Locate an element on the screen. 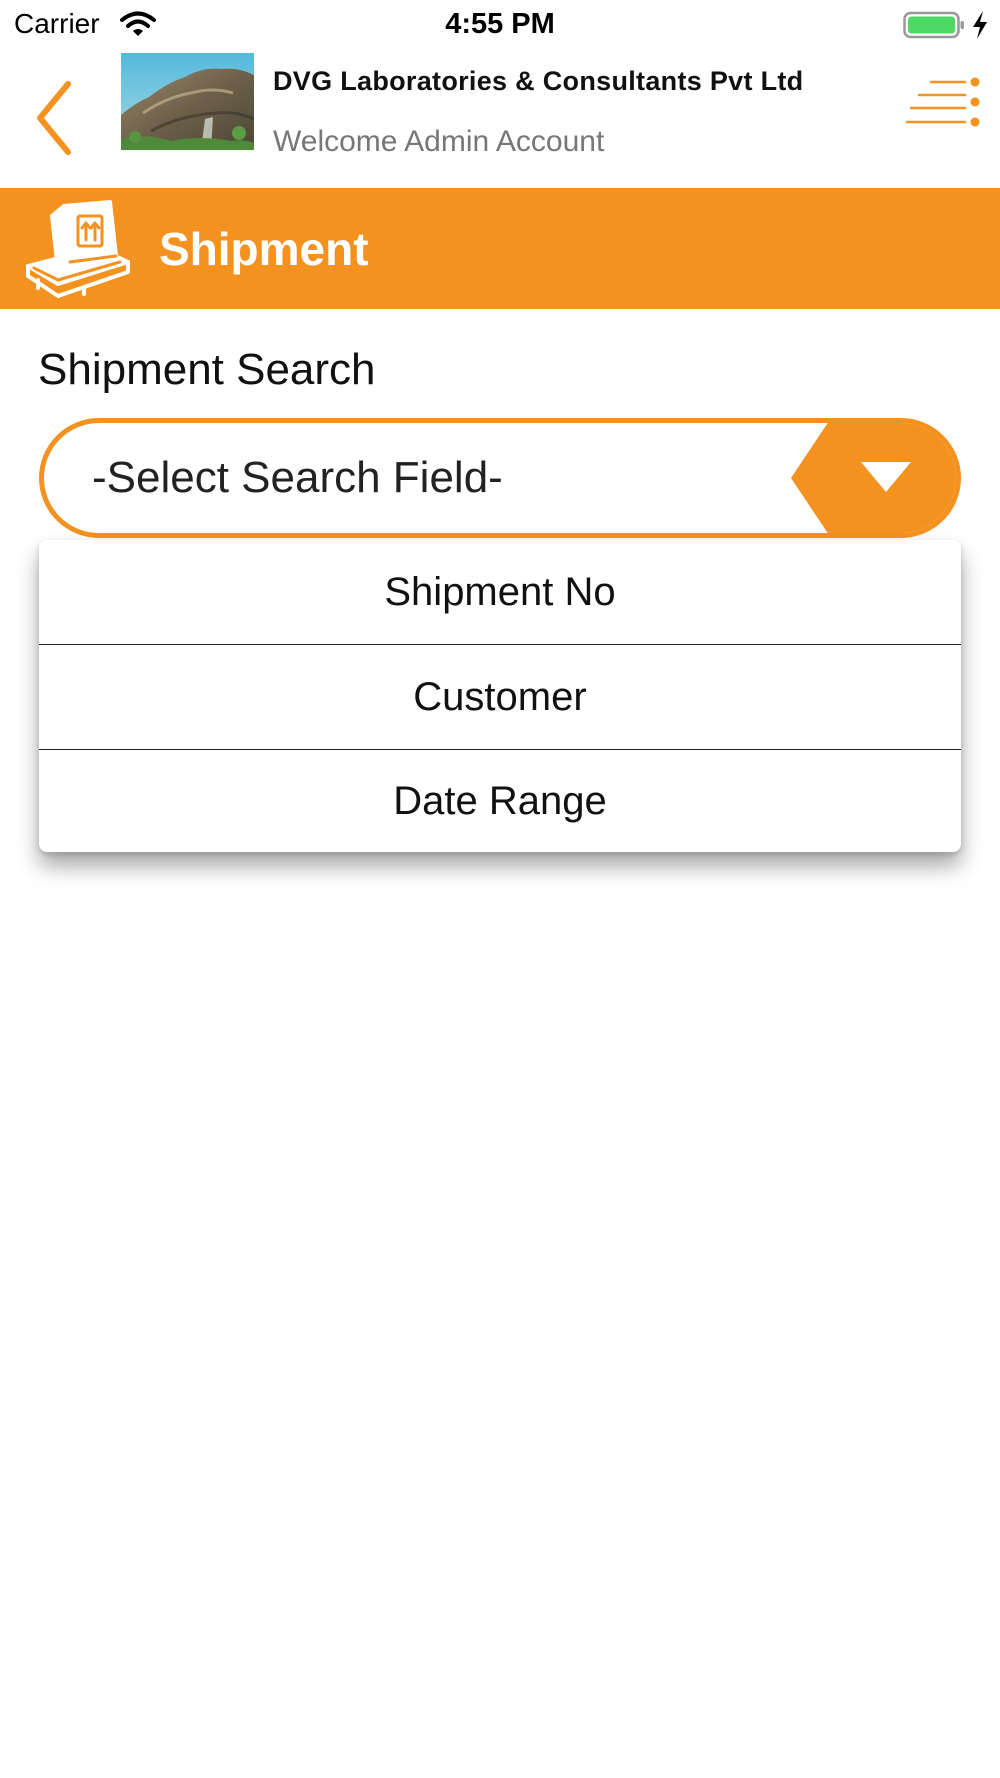 This screenshot has width=1000, height=1778. battery-icon is located at coordinates (933, 25).